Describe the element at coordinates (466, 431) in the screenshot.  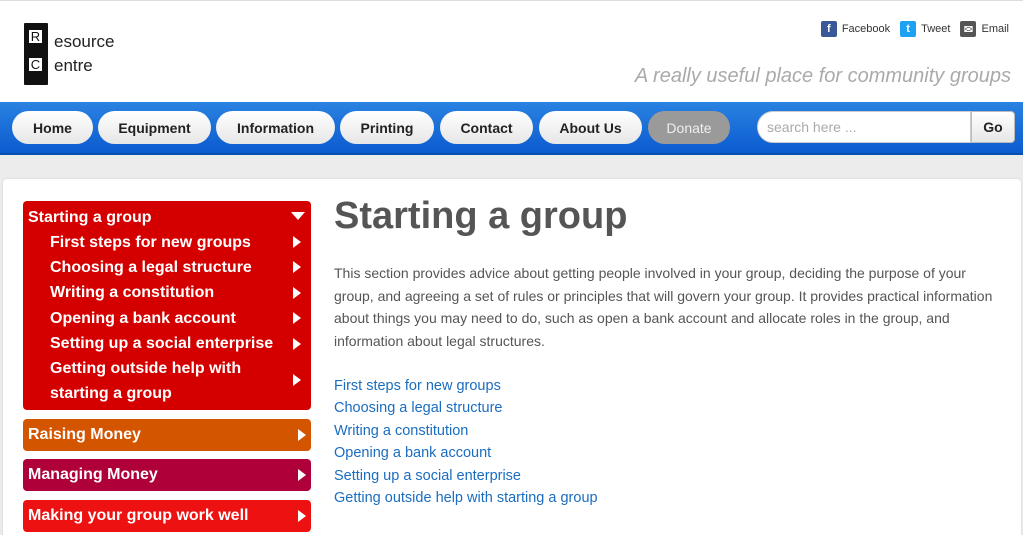
I see `link-constitution: Writing a constitution` at that location.